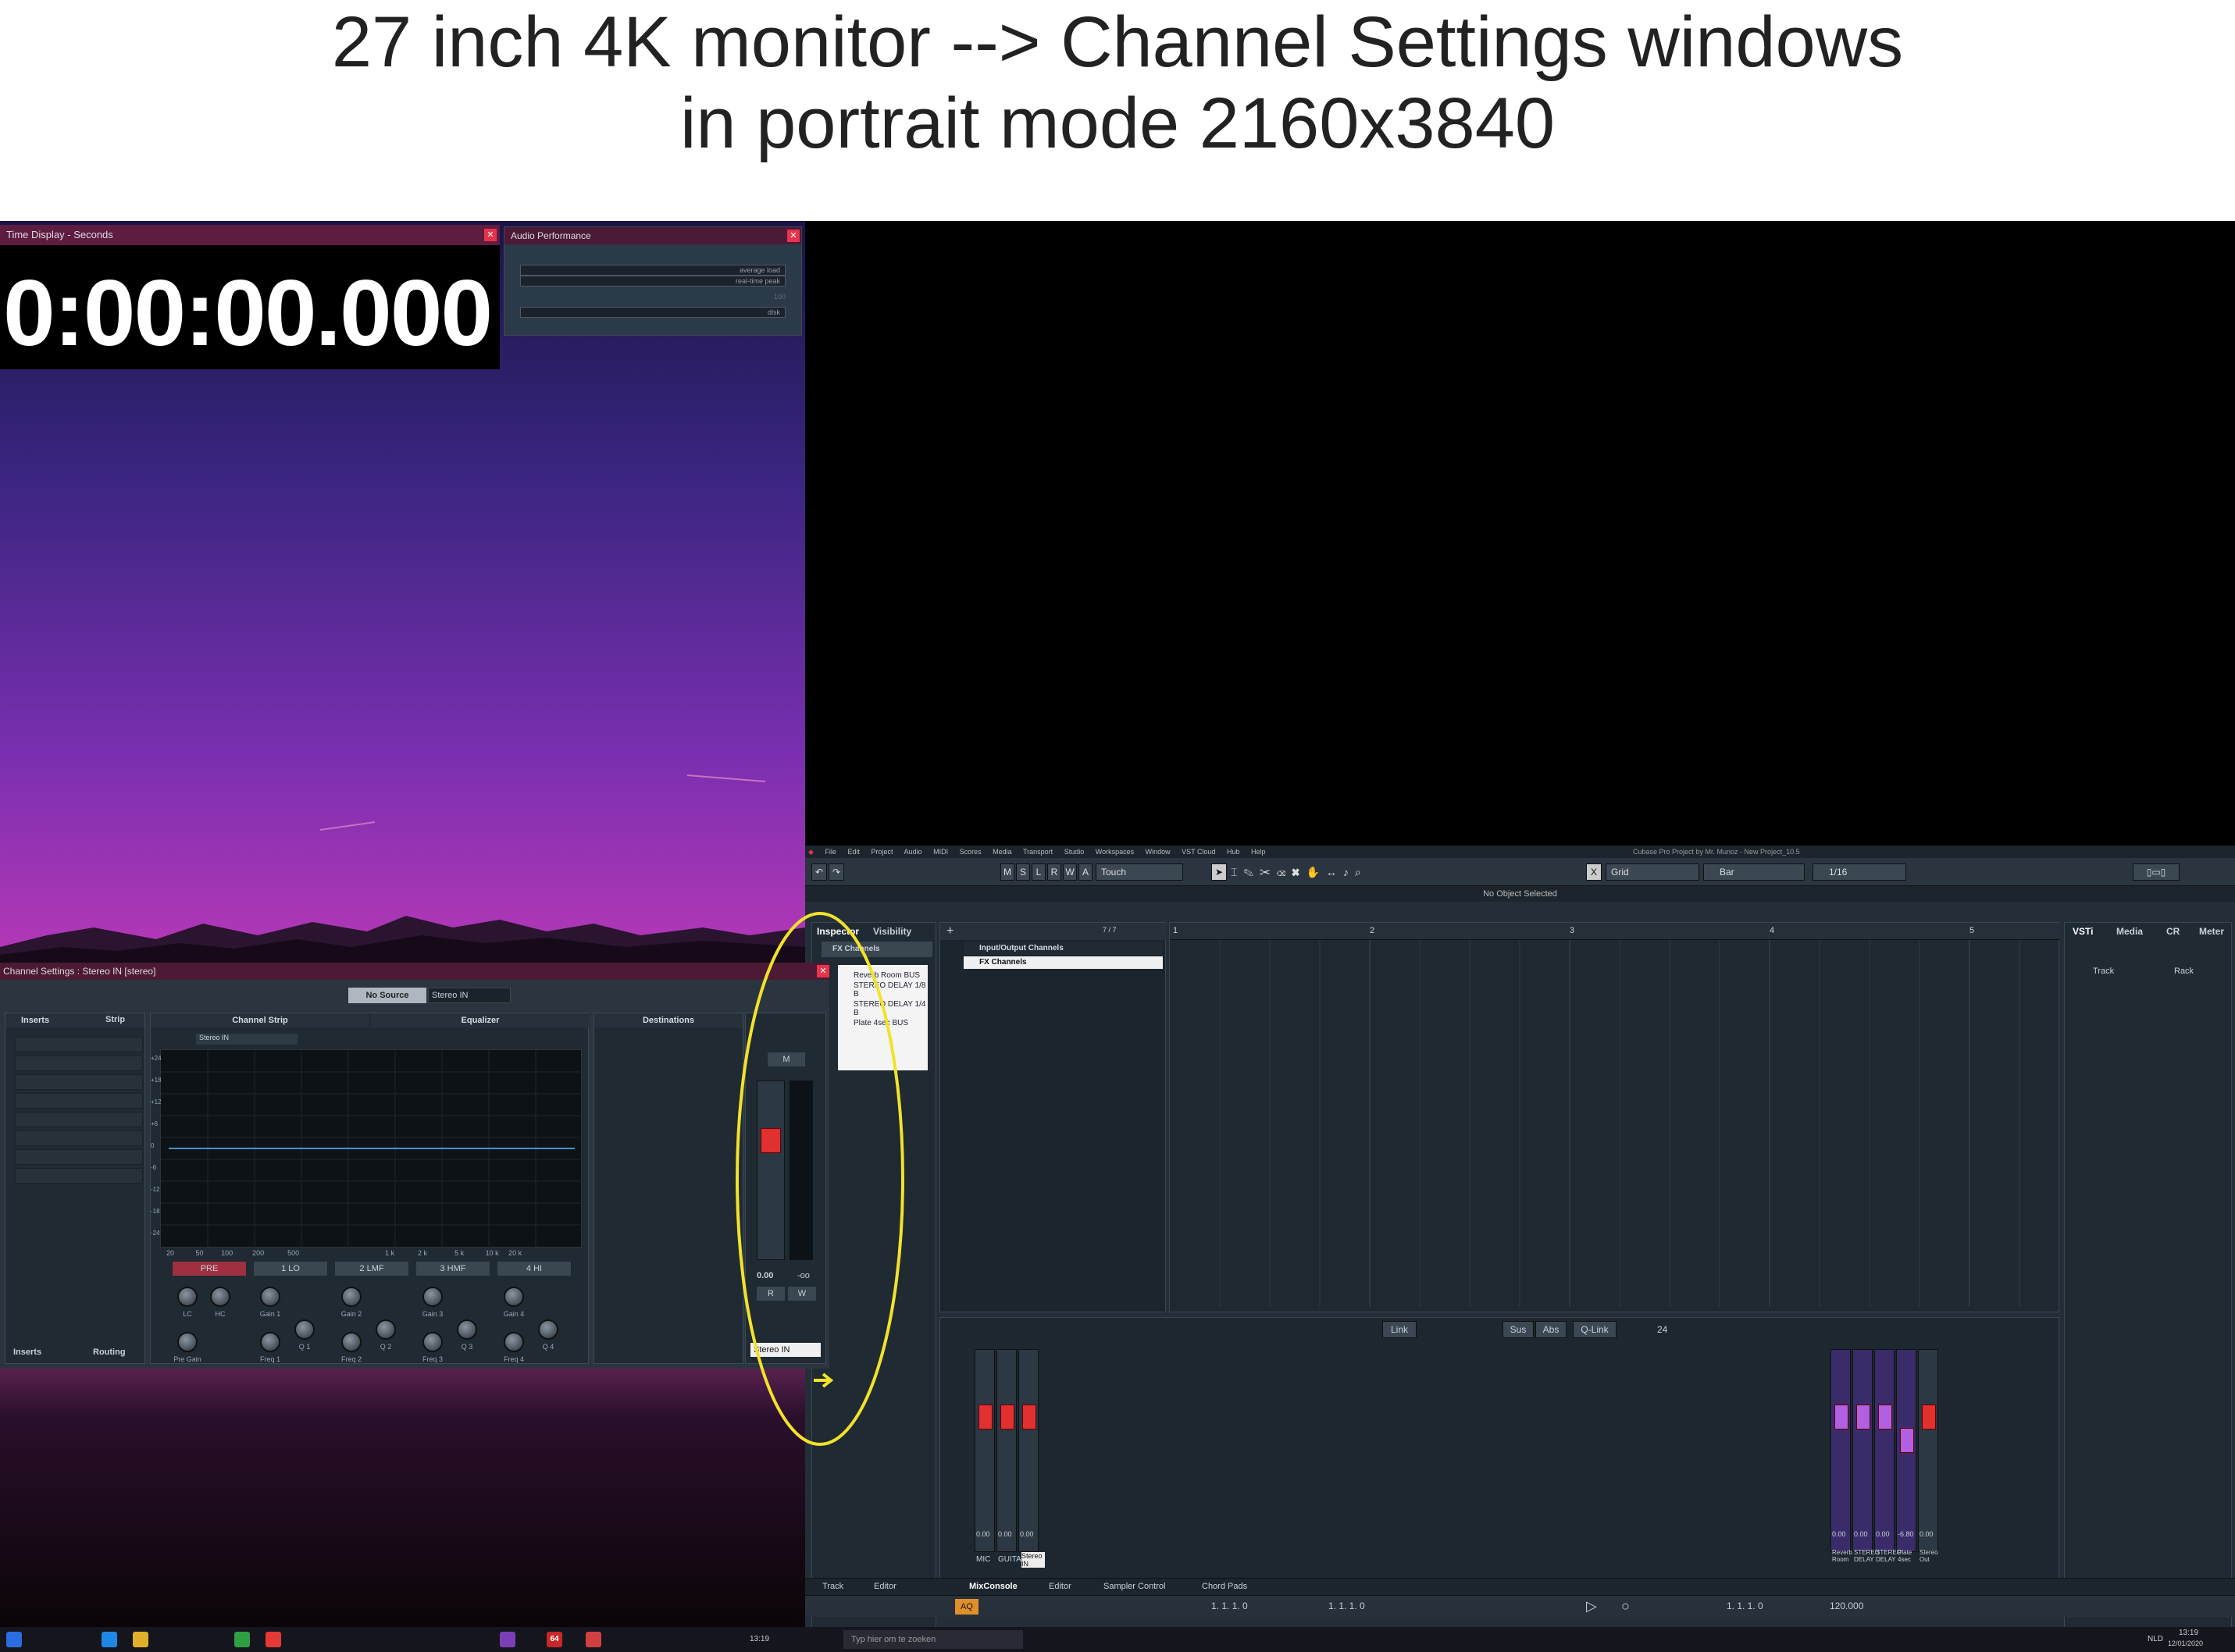  What do you see at coordinates (534, 1269) in the screenshot?
I see `band-4-hi: 4 HI` at bounding box center [534, 1269].